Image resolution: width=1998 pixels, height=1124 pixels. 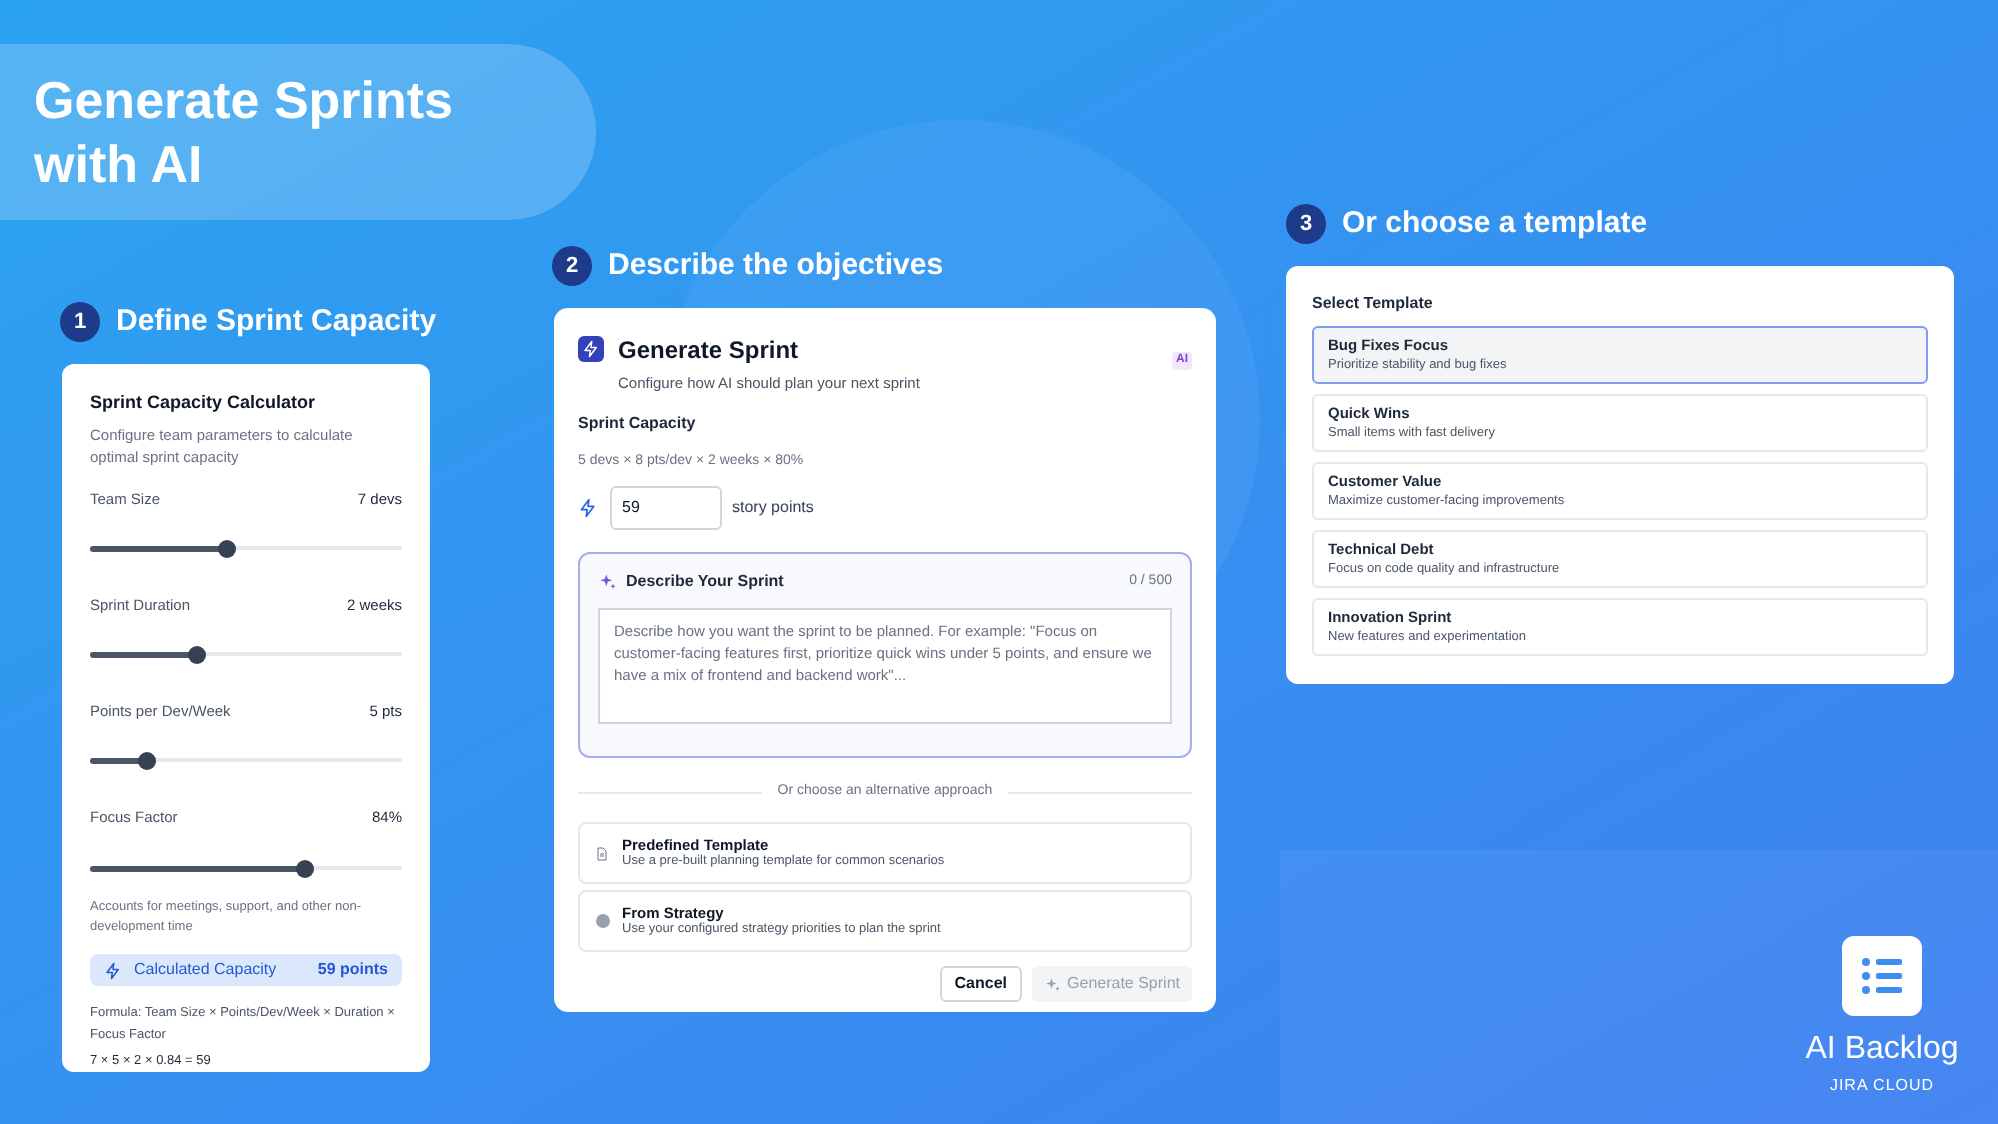 I want to click on document-icon, so click(x=602, y=853).